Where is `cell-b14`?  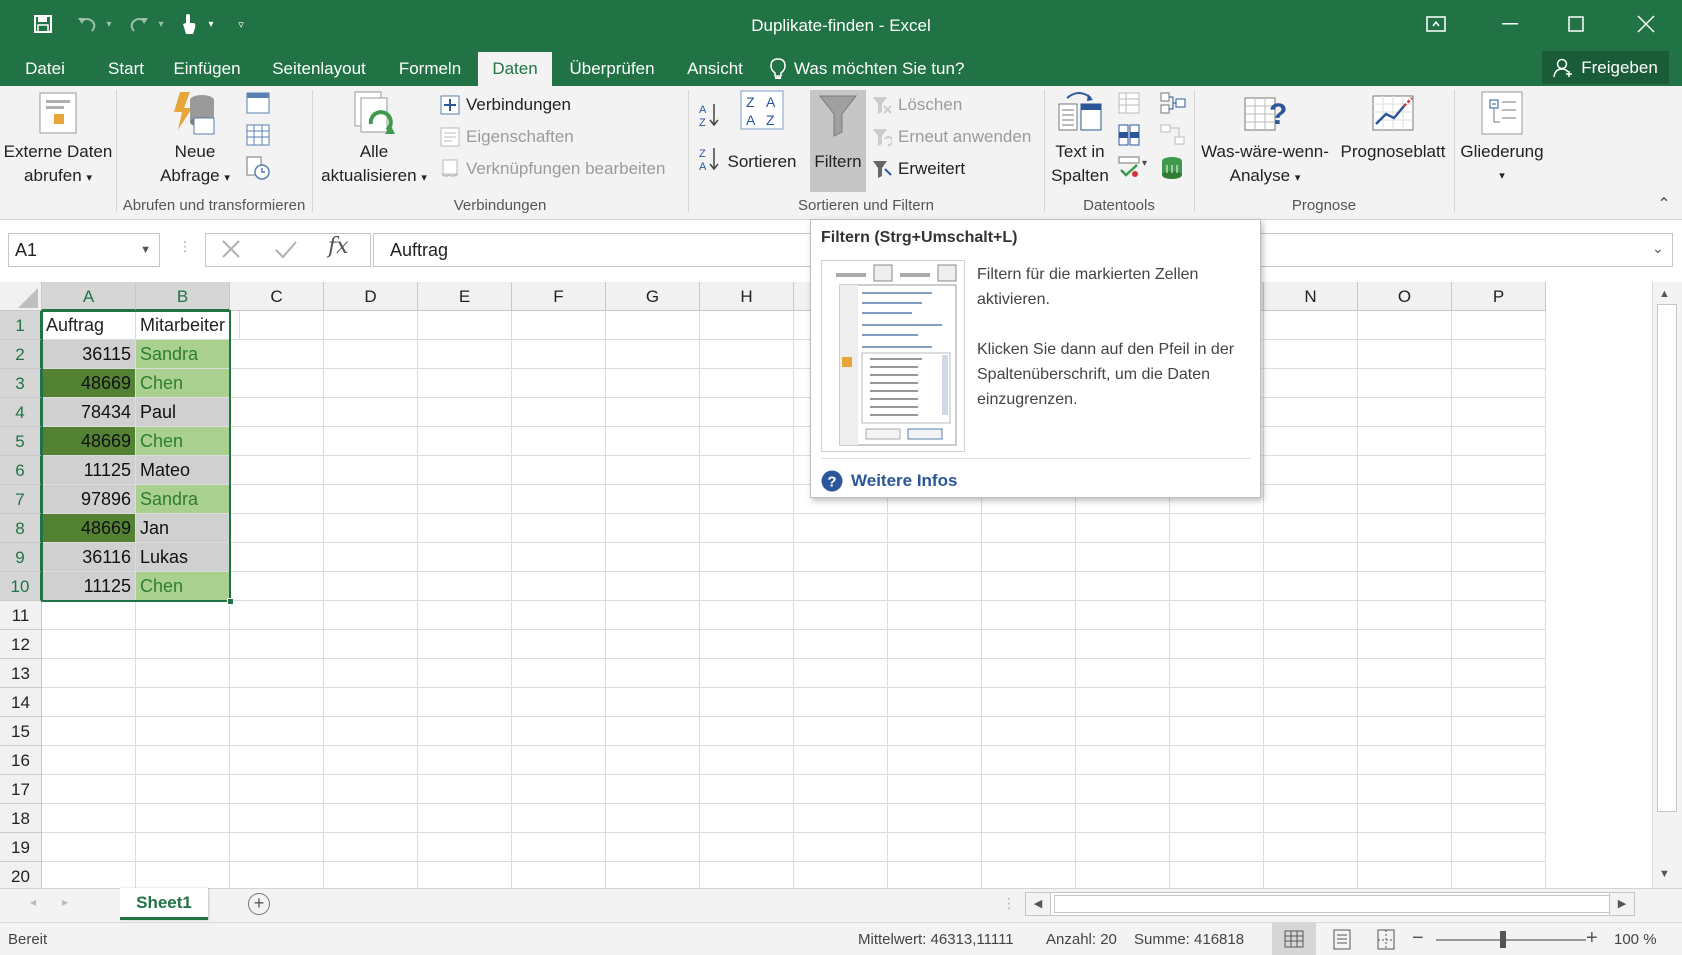
cell-b14 is located at coordinates (183, 702).